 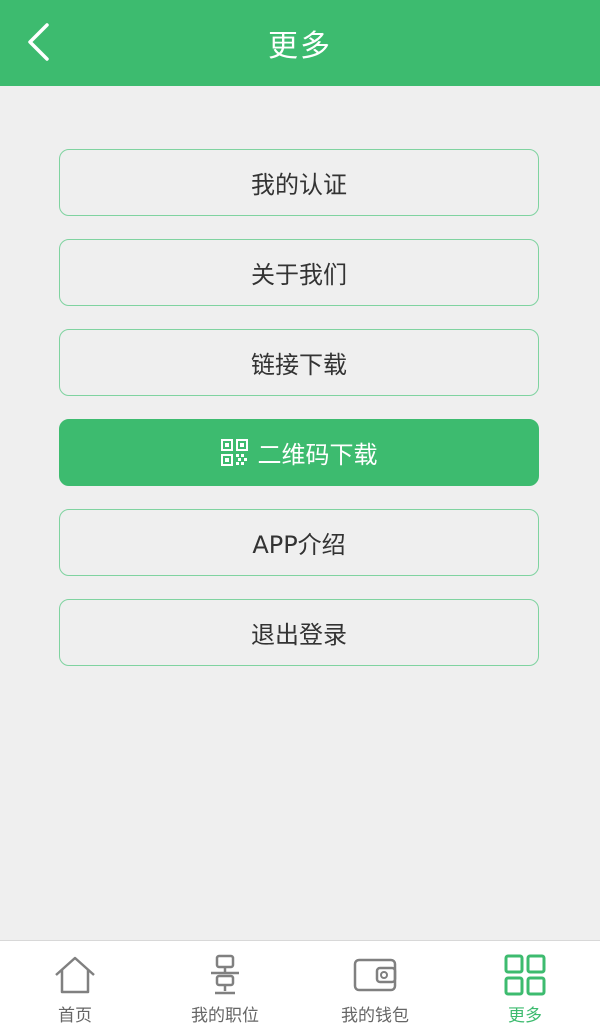 I want to click on menu-button-label: 退出登录, so click(x=299, y=635).